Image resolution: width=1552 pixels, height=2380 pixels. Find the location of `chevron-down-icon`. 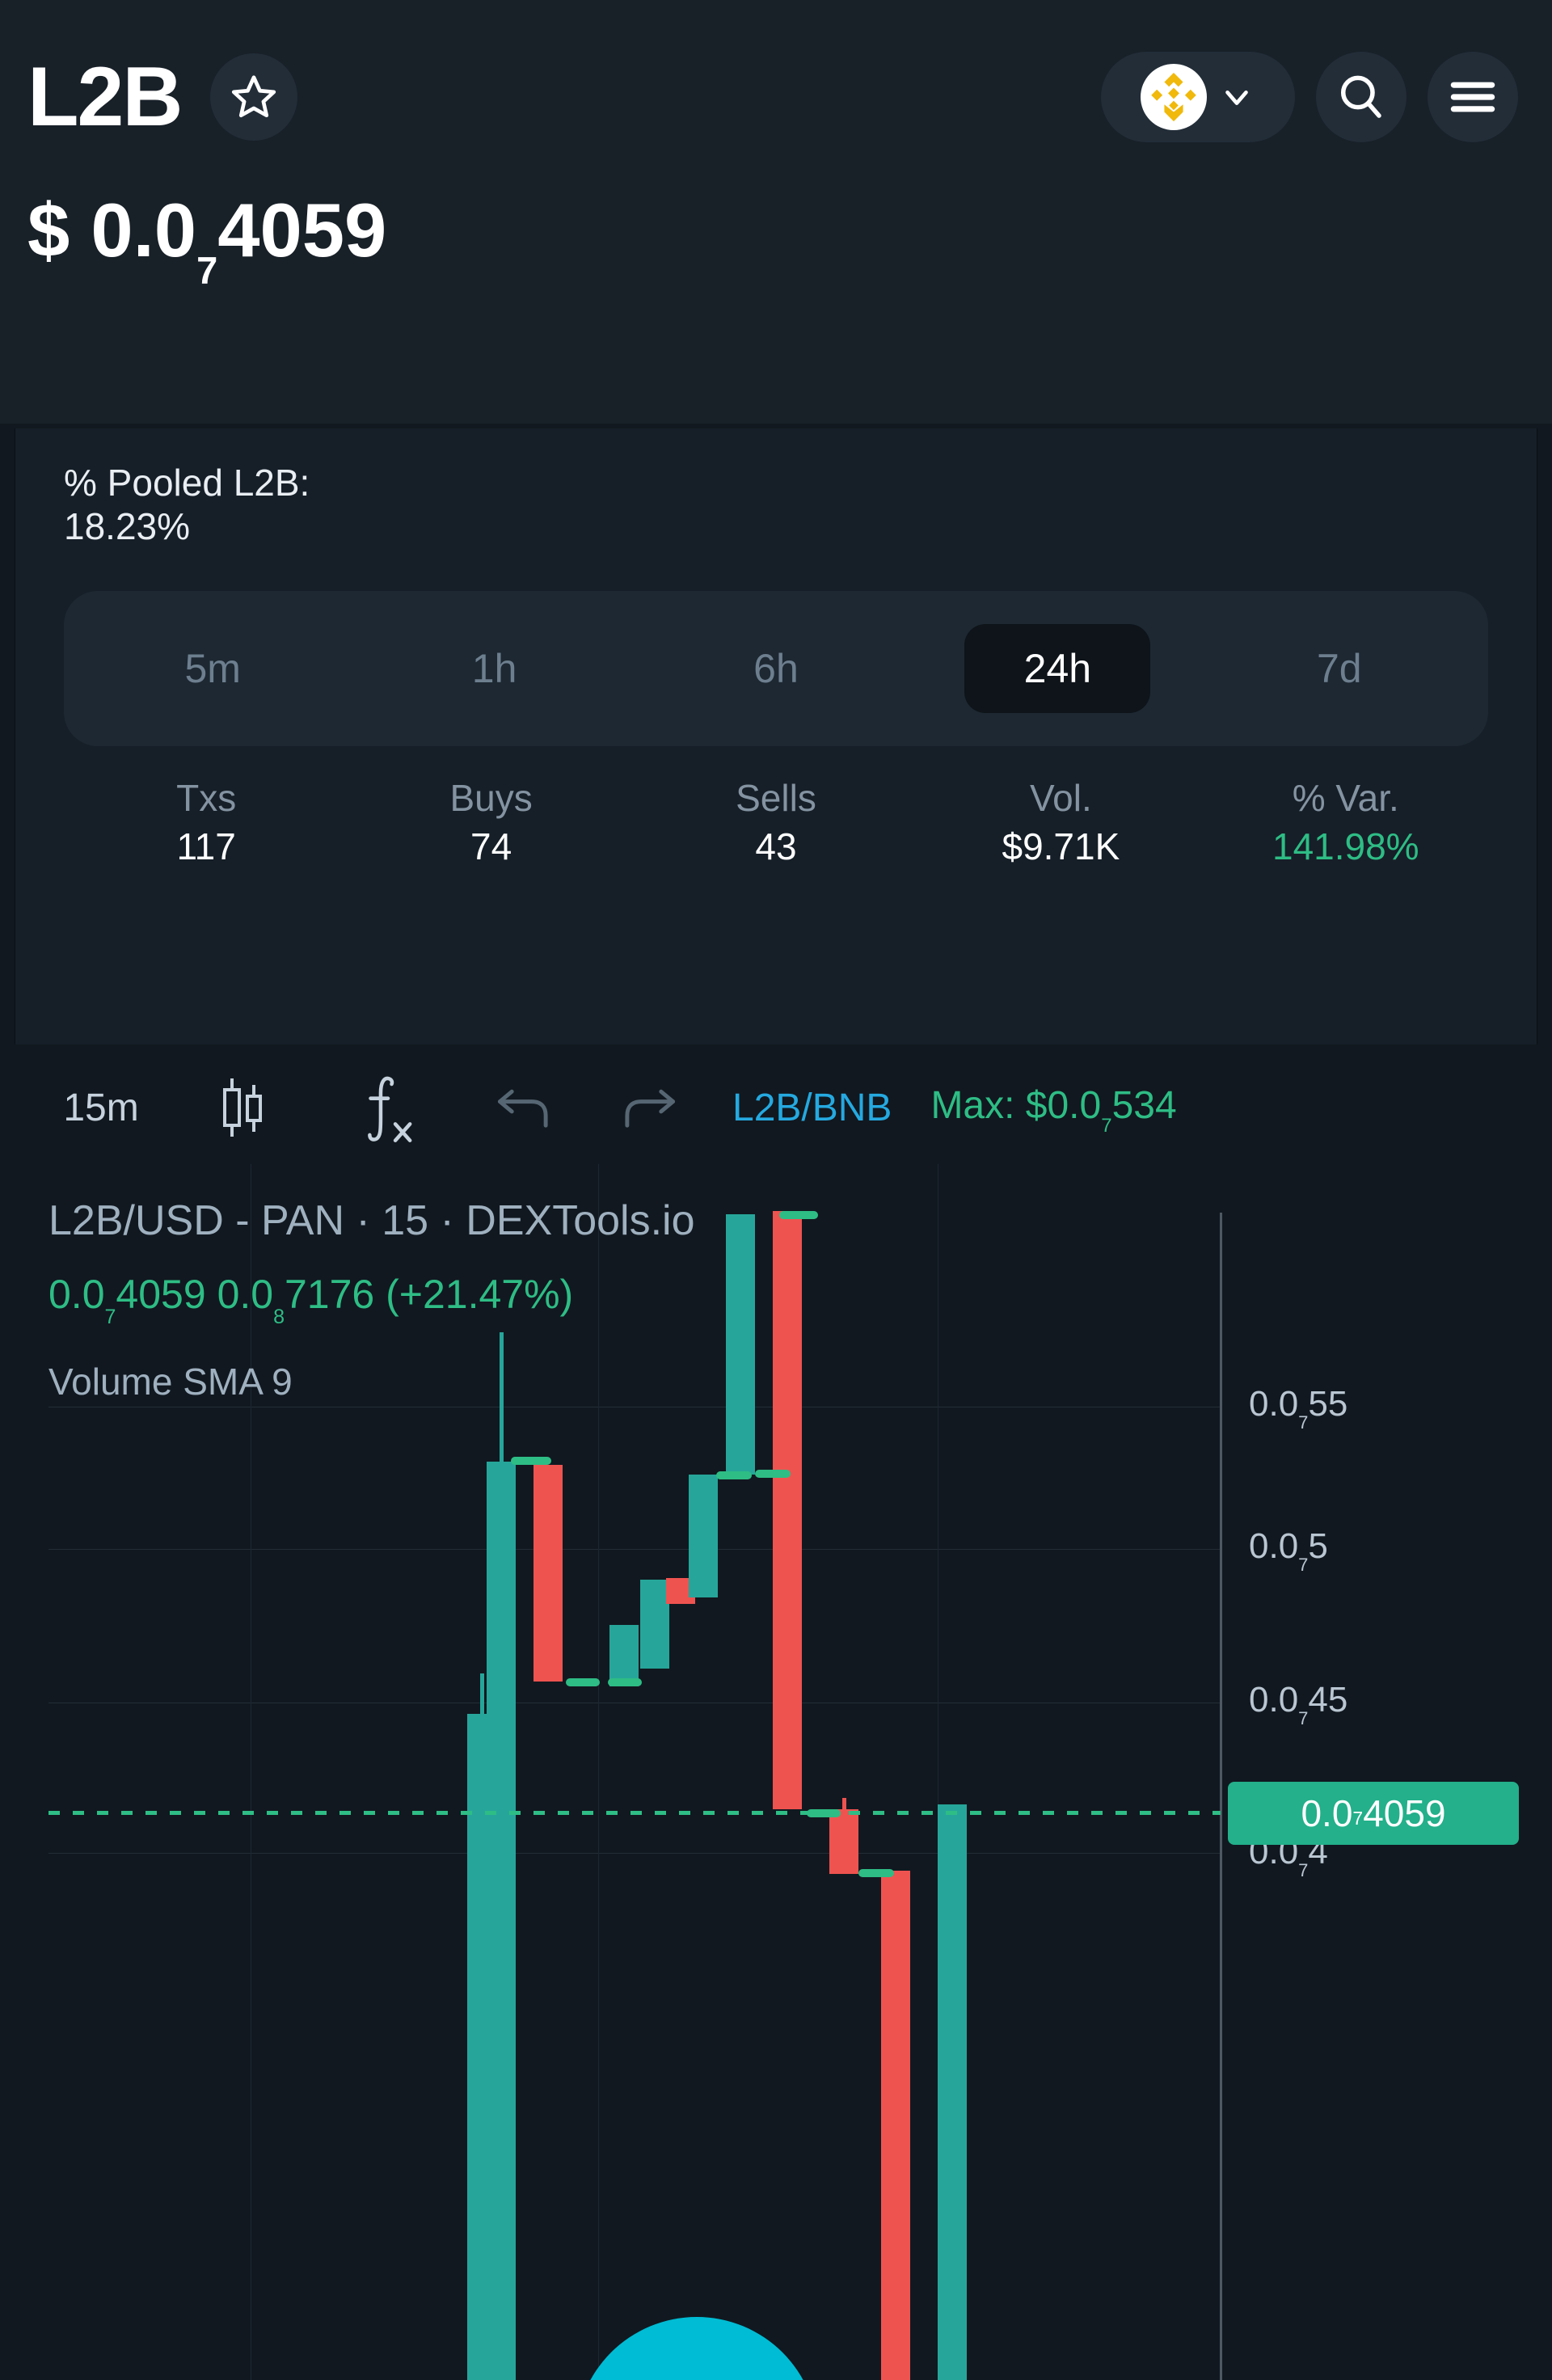

chevron-down-icon is located at coordinates (1237, 97).